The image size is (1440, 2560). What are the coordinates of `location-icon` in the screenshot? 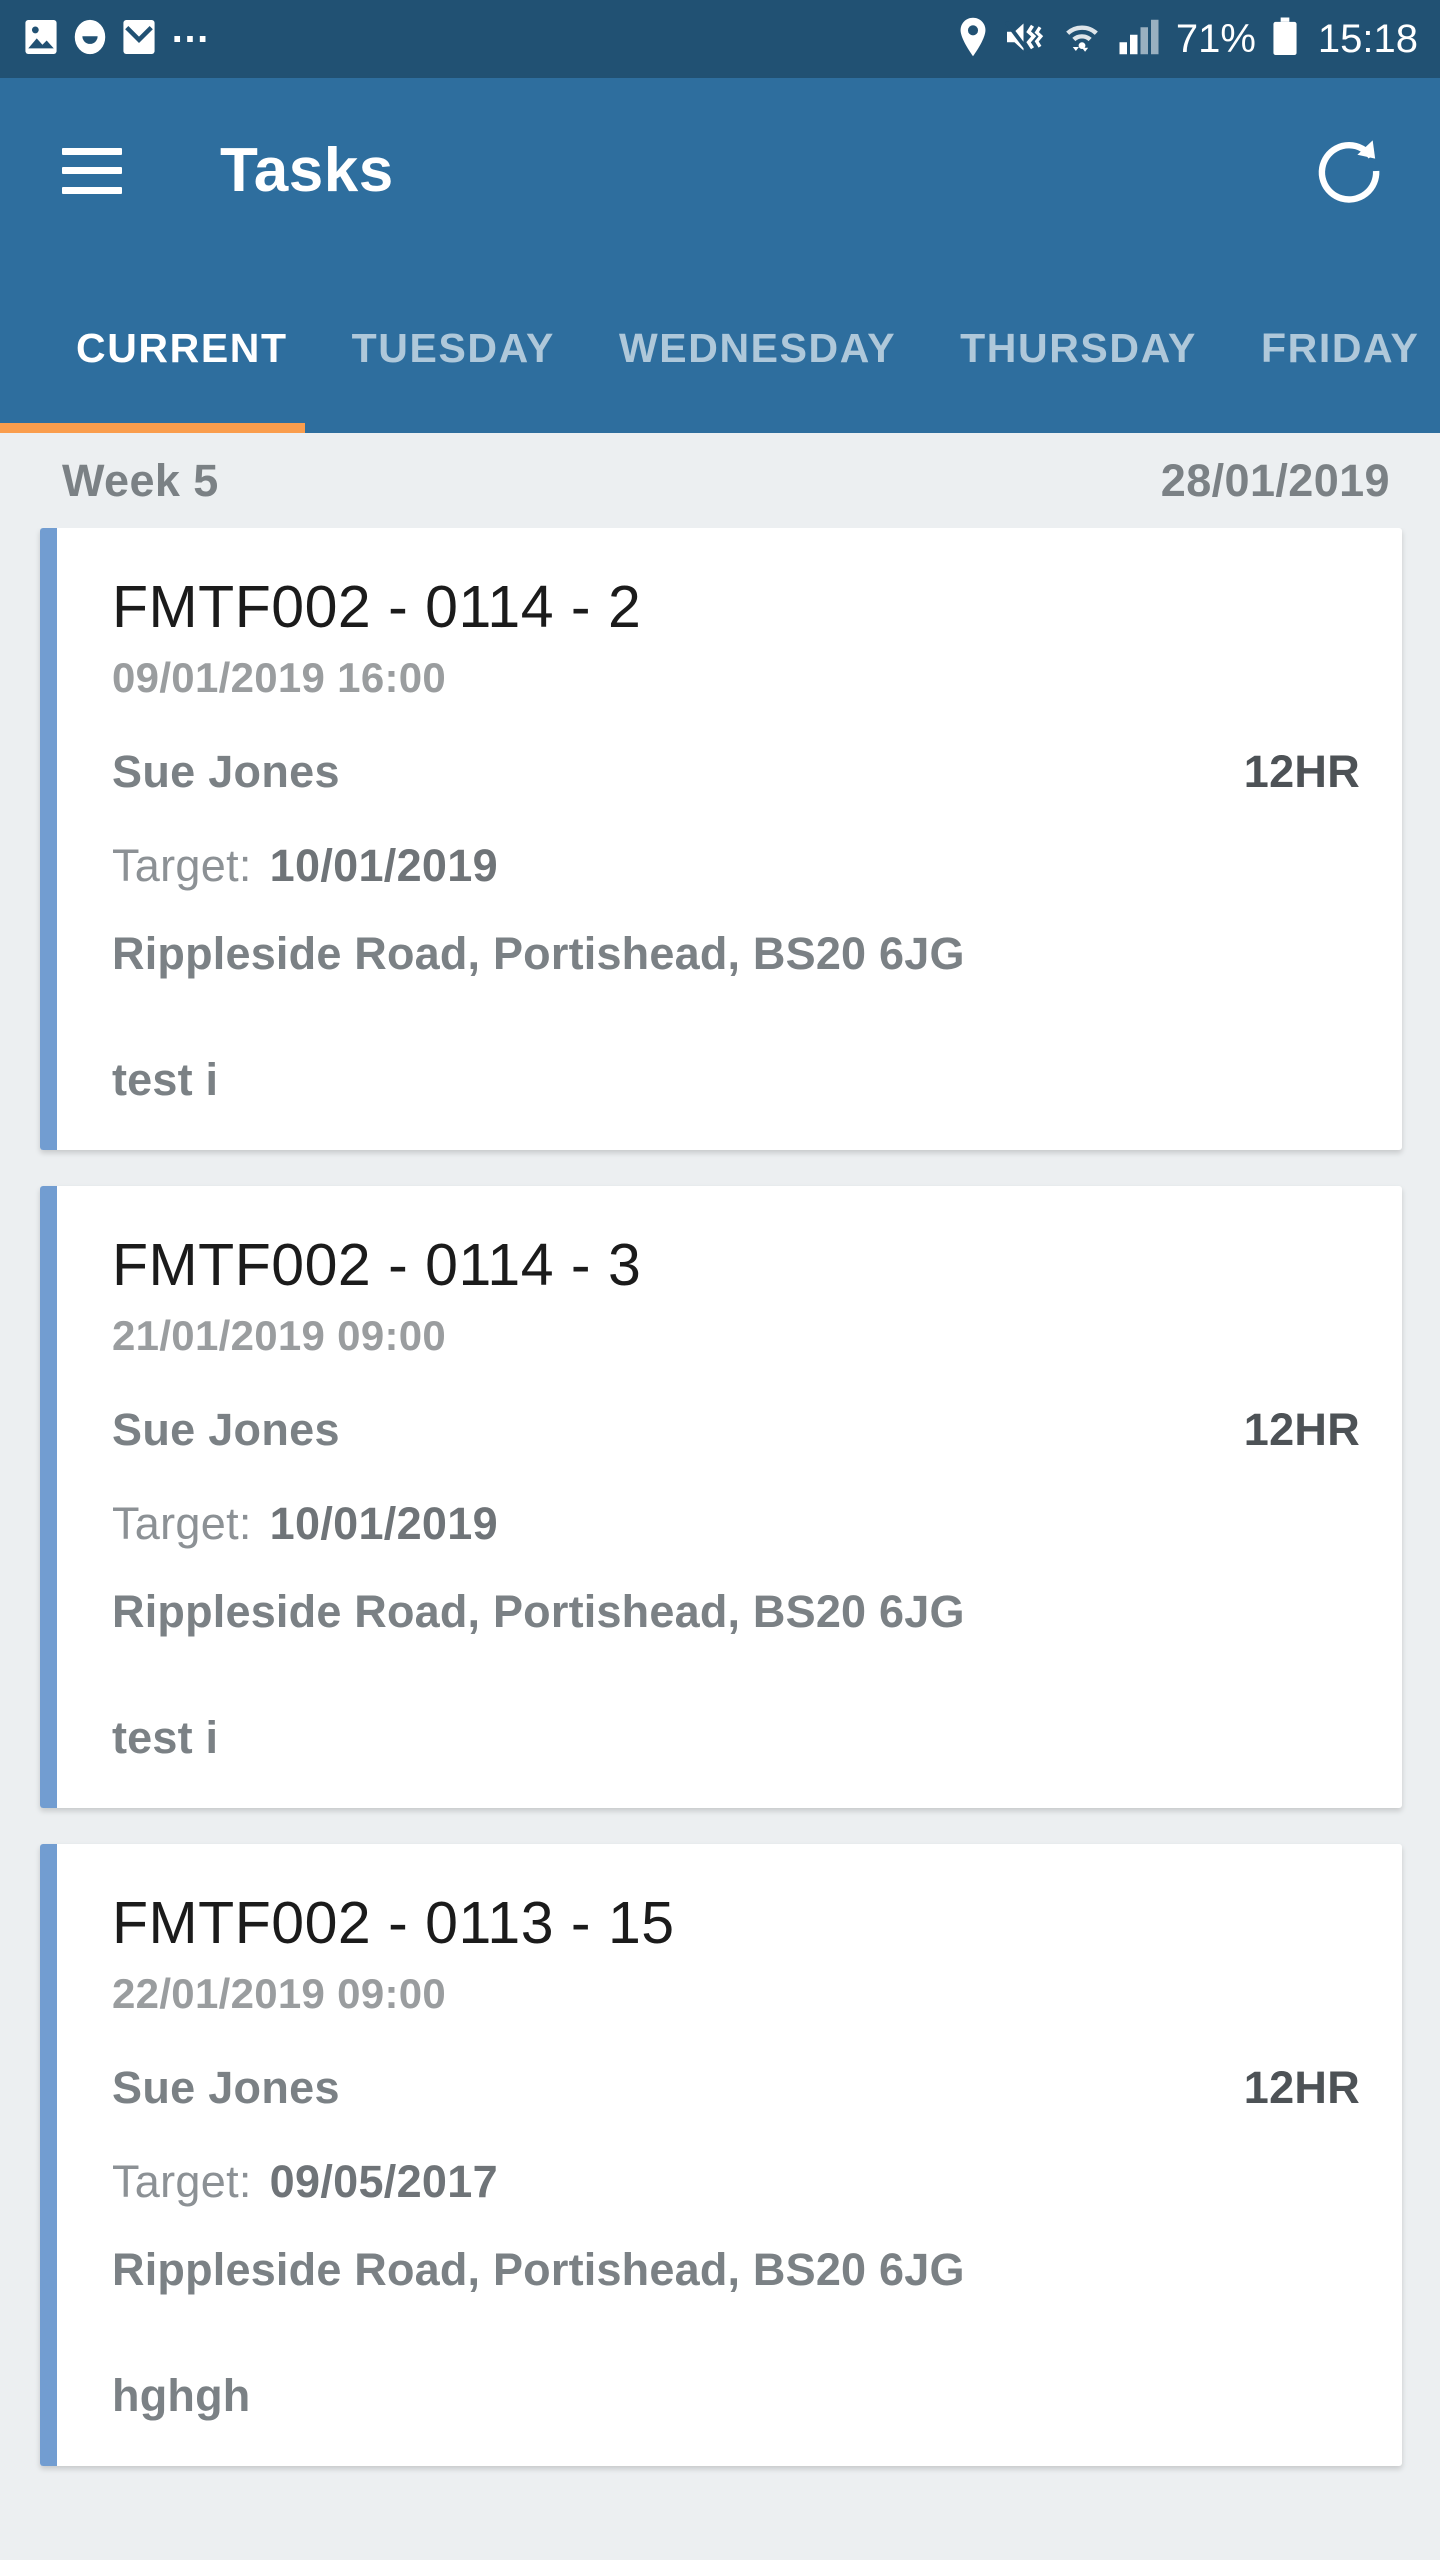 It's located at (973, 39).